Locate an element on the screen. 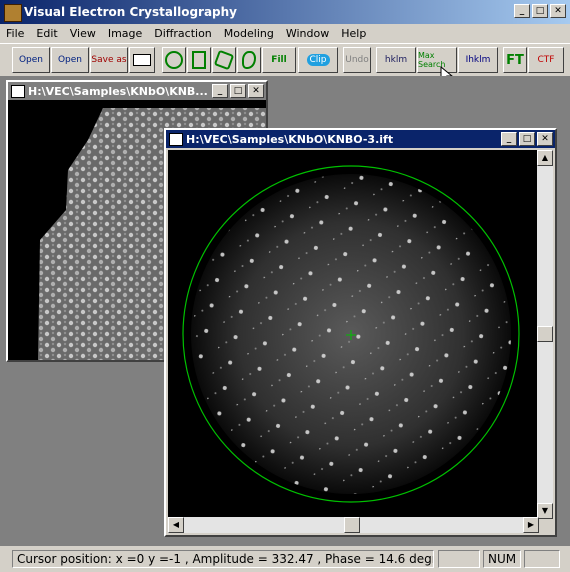 This screenshot has width=570, height=572. rectangle-icon is located at coordinates (199, 60).